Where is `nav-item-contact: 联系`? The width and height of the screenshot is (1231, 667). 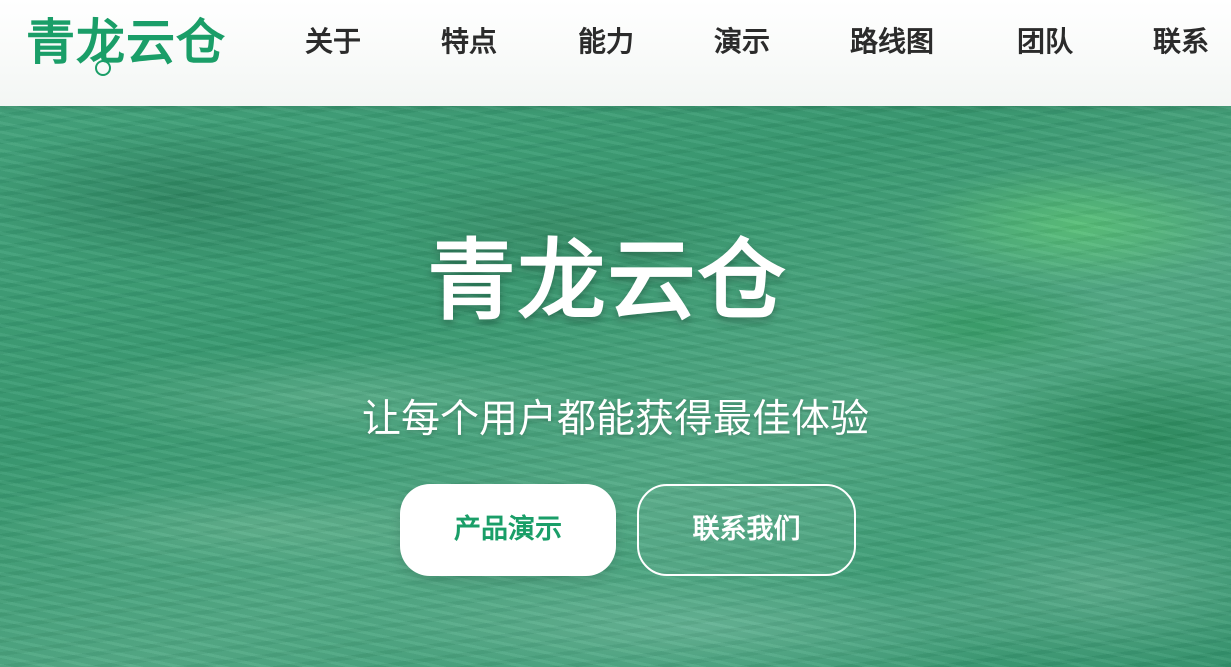 nav-item-contact: 联系 is located at coordinates (1181, 42).